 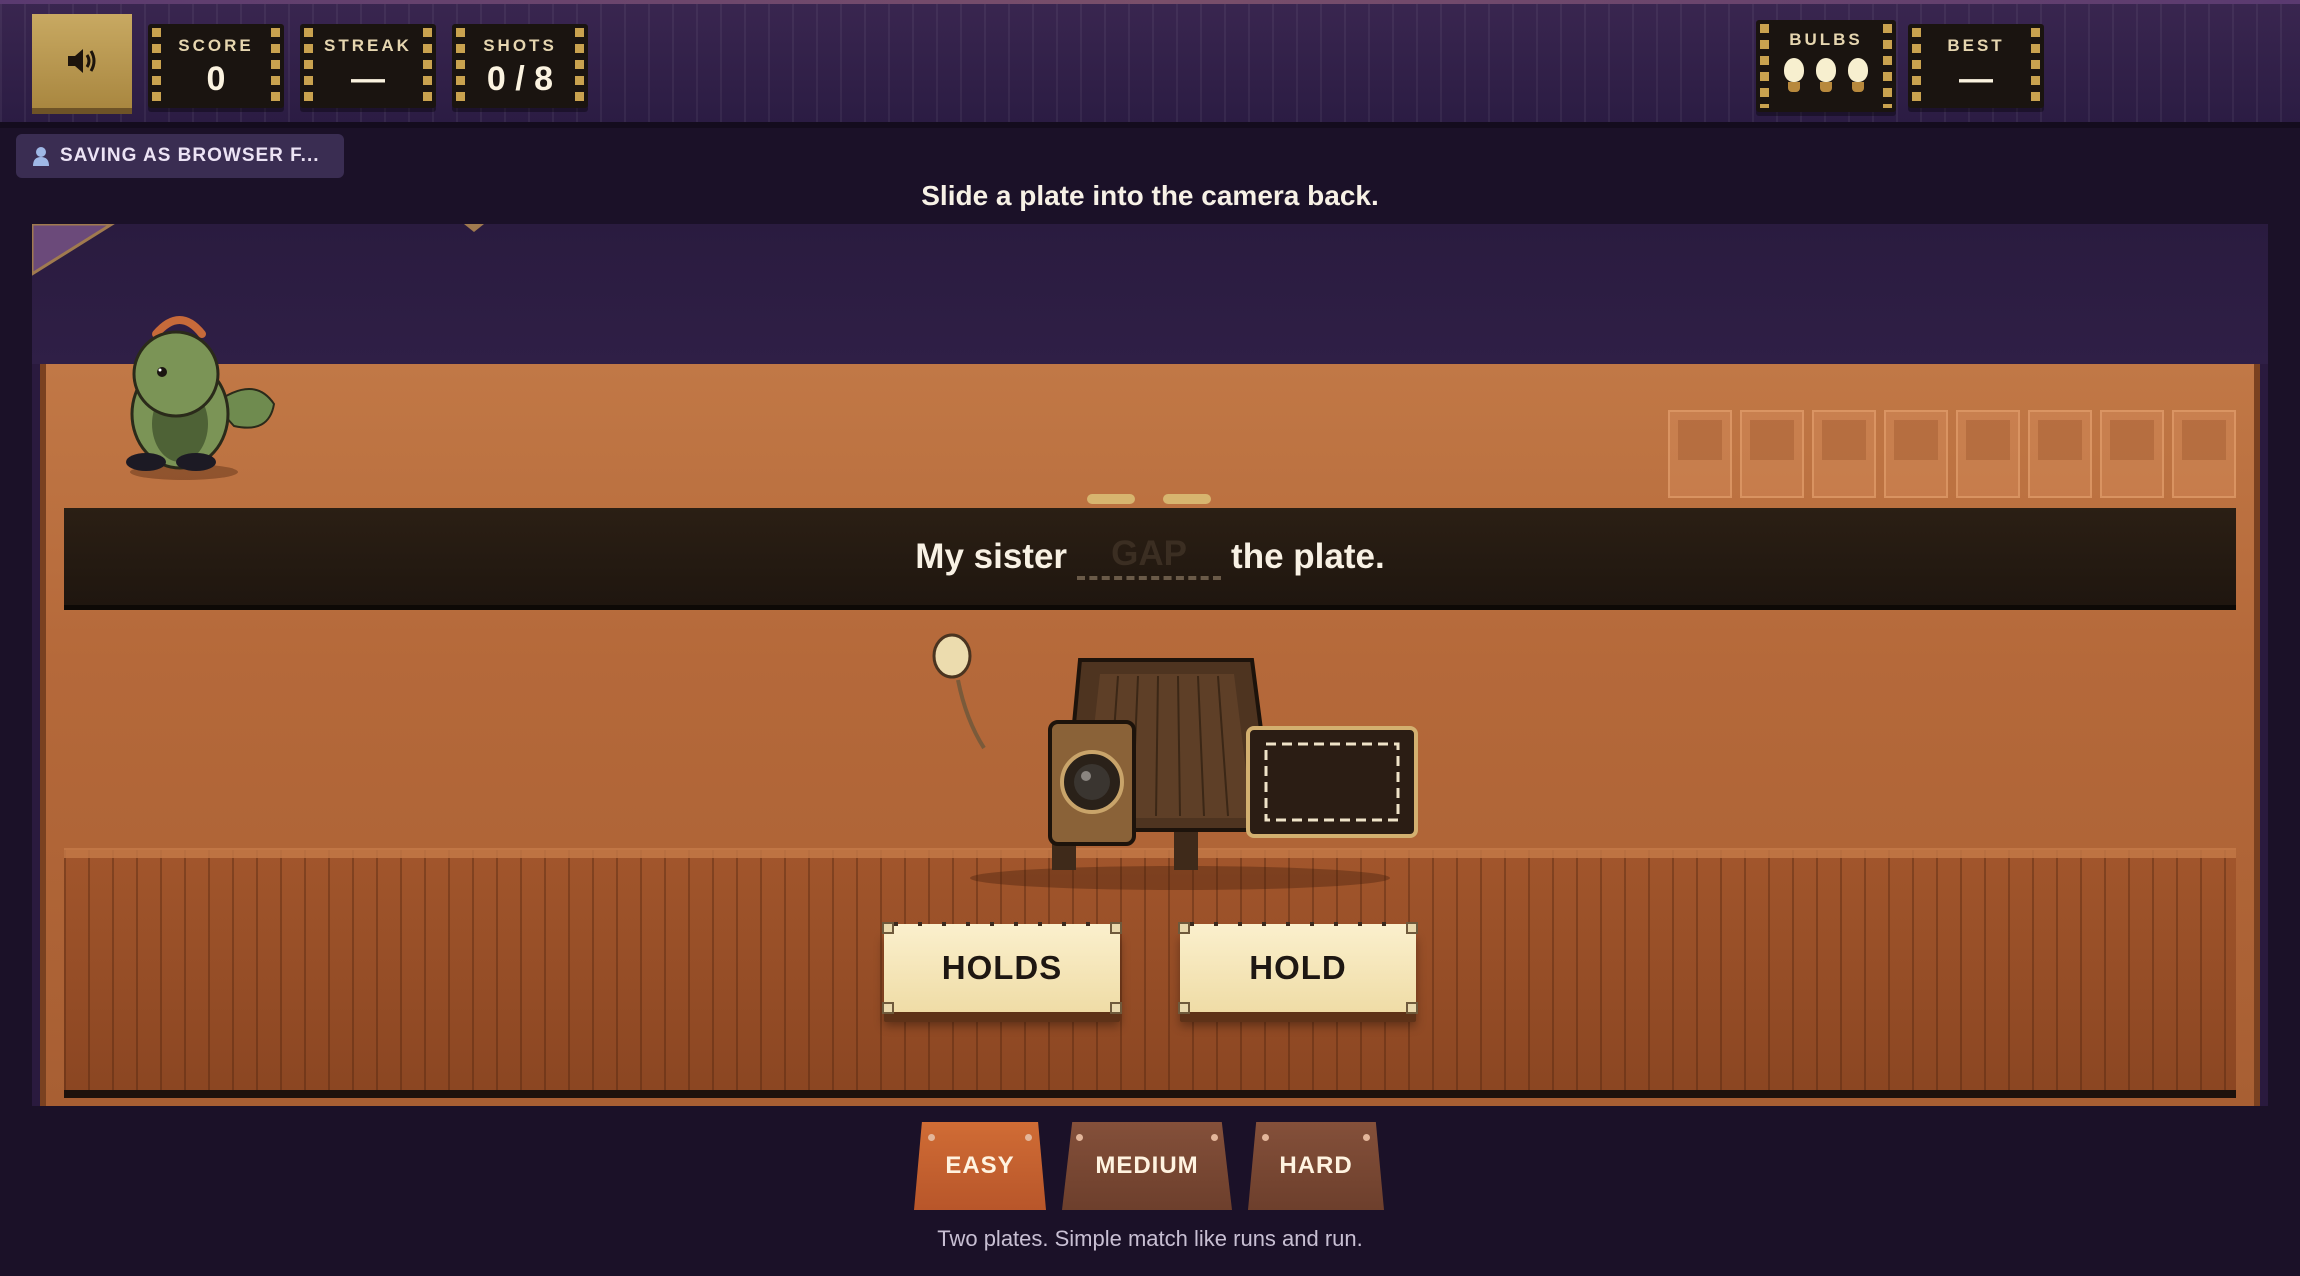 I want to click on camera, so click(x=1175, y=761).